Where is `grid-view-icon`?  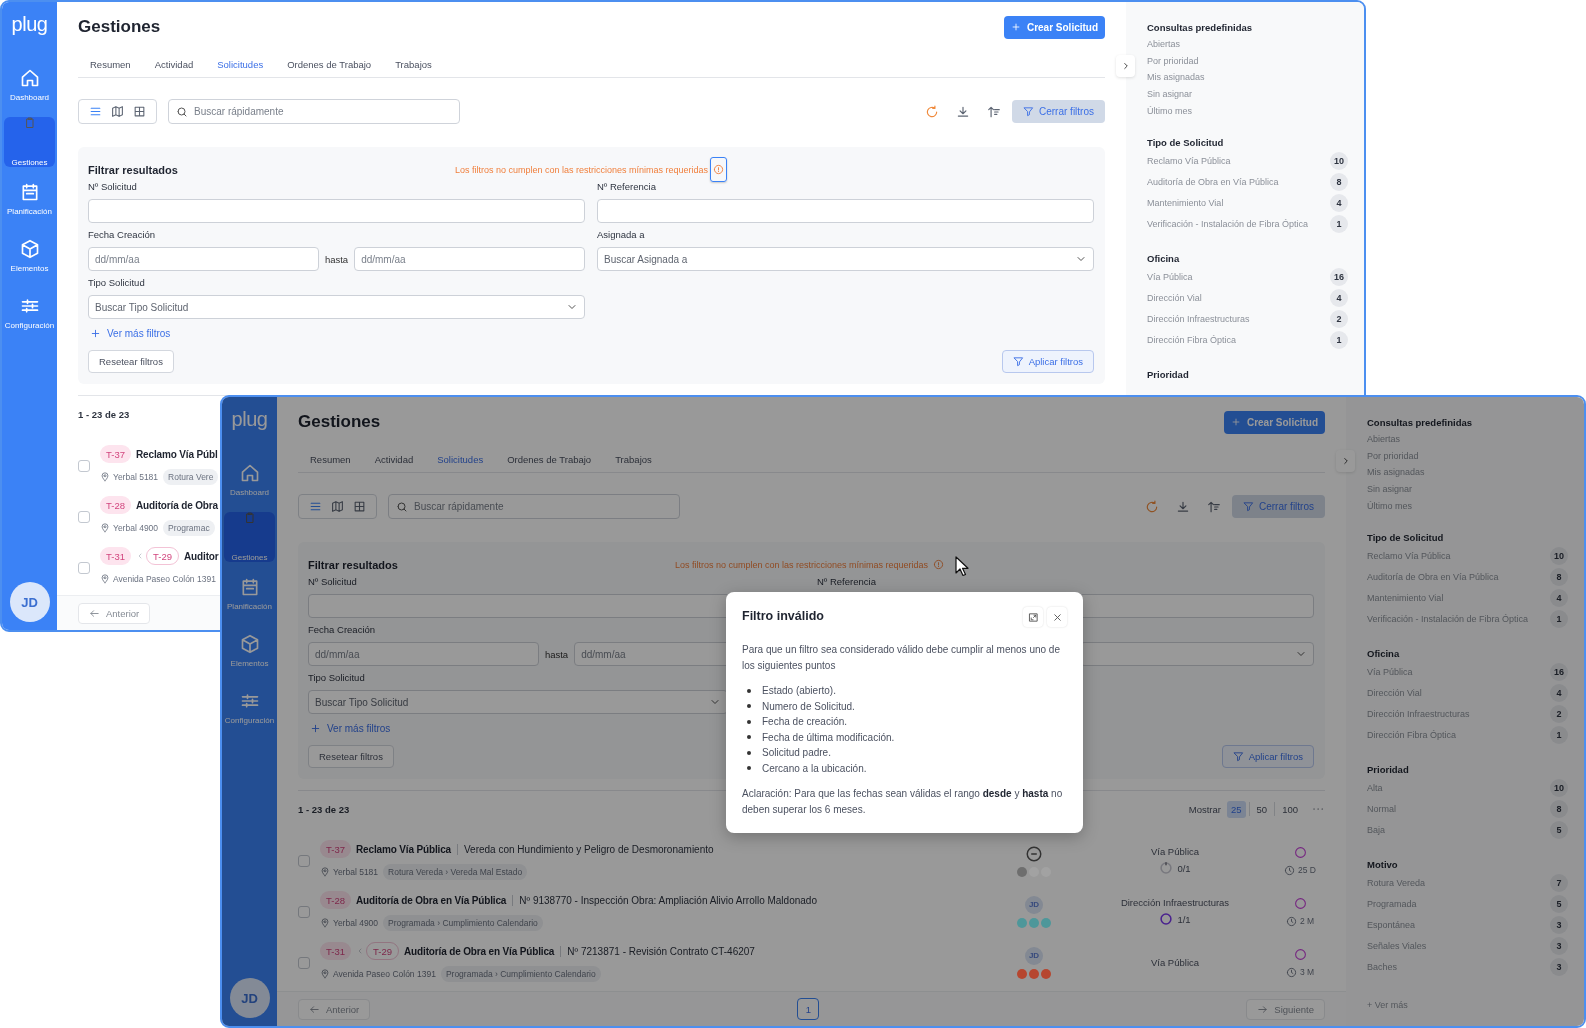
grid-view-icon is located at coordinates (359, 506).